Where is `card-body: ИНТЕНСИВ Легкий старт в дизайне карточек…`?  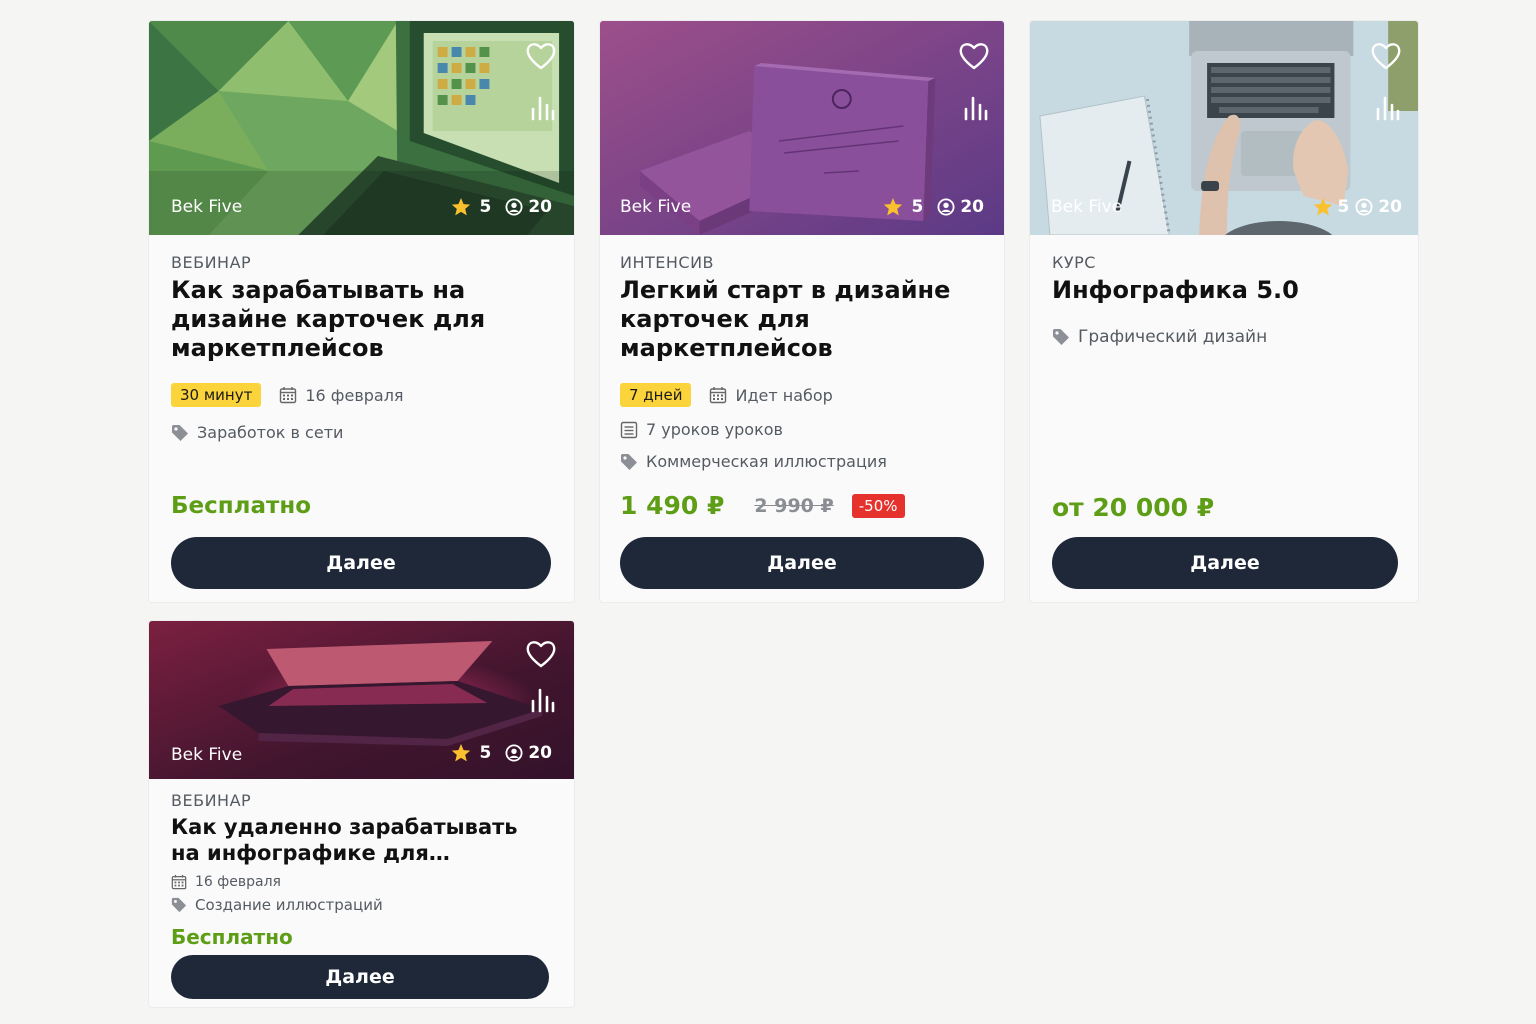 card-body: ИНТЕНСИВ Легкий старт в дизайне карточек… is located at coordinates (802, 362).